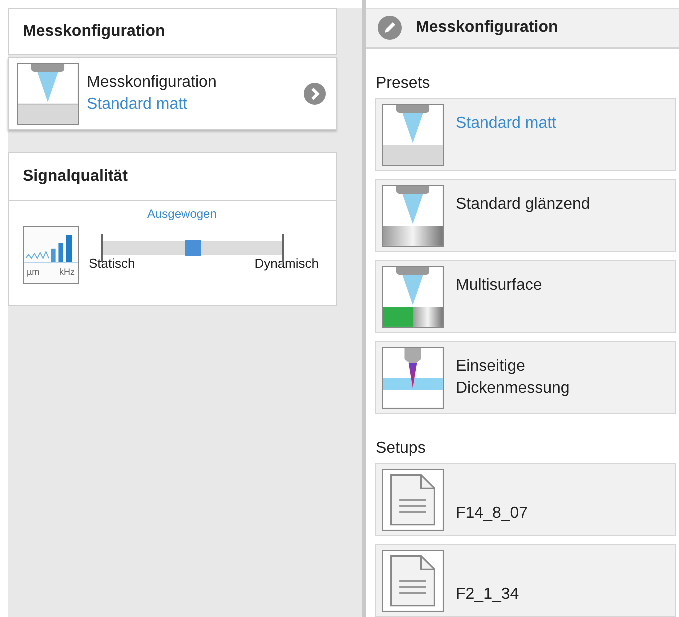 The image size is (679, 617). I want to click on setup-item: F14_8_07, so click(525, 499).